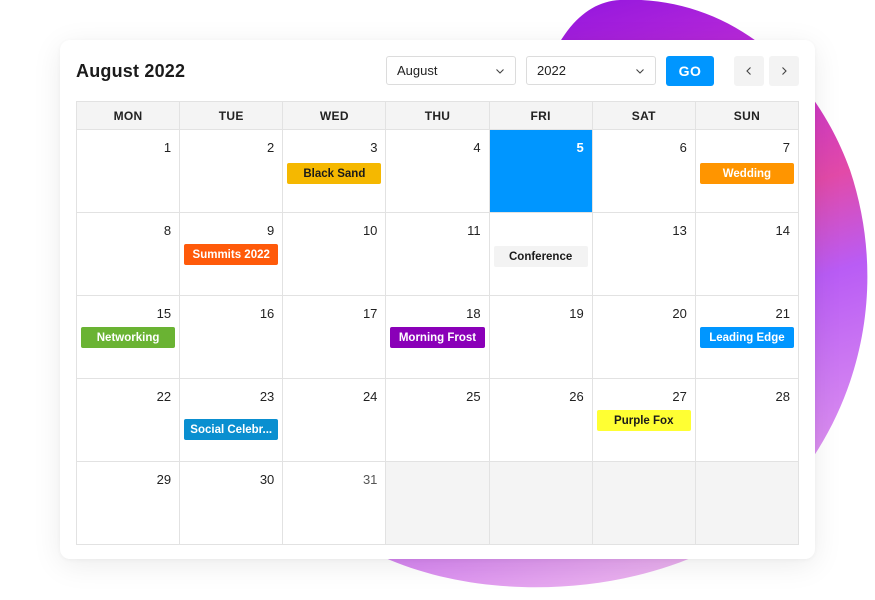 Image resolution: width=875 pixels, height=600 pixels. I want to click on week-row: 22 23 Social Celebr... 24 25 26 27 Purple Fox 28, so click(437, 420).